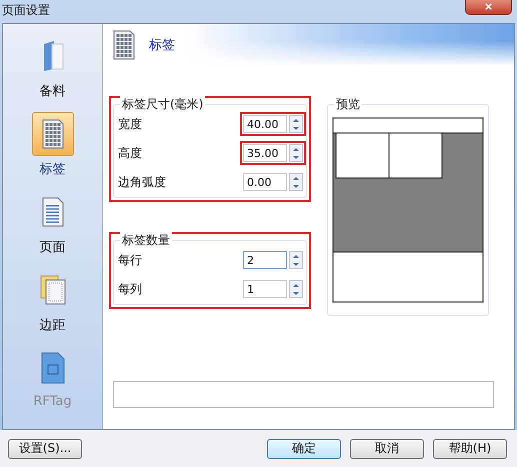 The height and width of the screenshot is (467, 517). Describe the element at coordinates (348, 104) in the screenshot. I see `group-title: 预览` at that location.